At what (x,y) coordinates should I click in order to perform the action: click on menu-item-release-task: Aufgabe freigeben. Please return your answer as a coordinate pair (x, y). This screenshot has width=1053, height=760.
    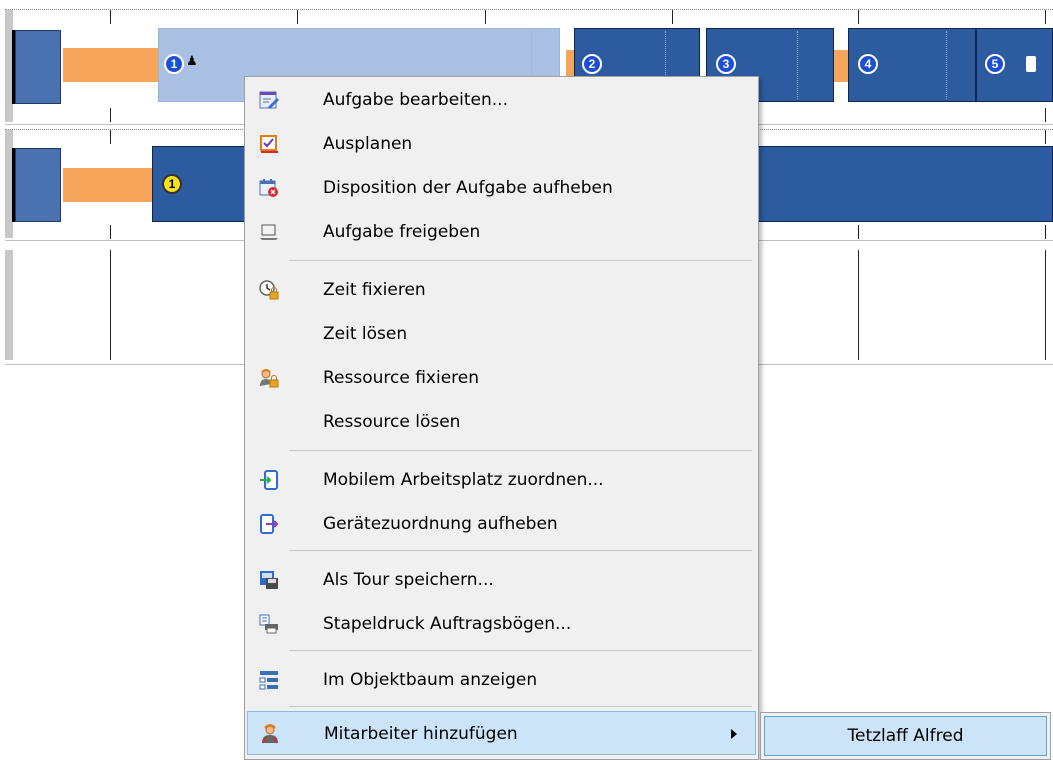
    Looking at the image, I should click on (501, 232).